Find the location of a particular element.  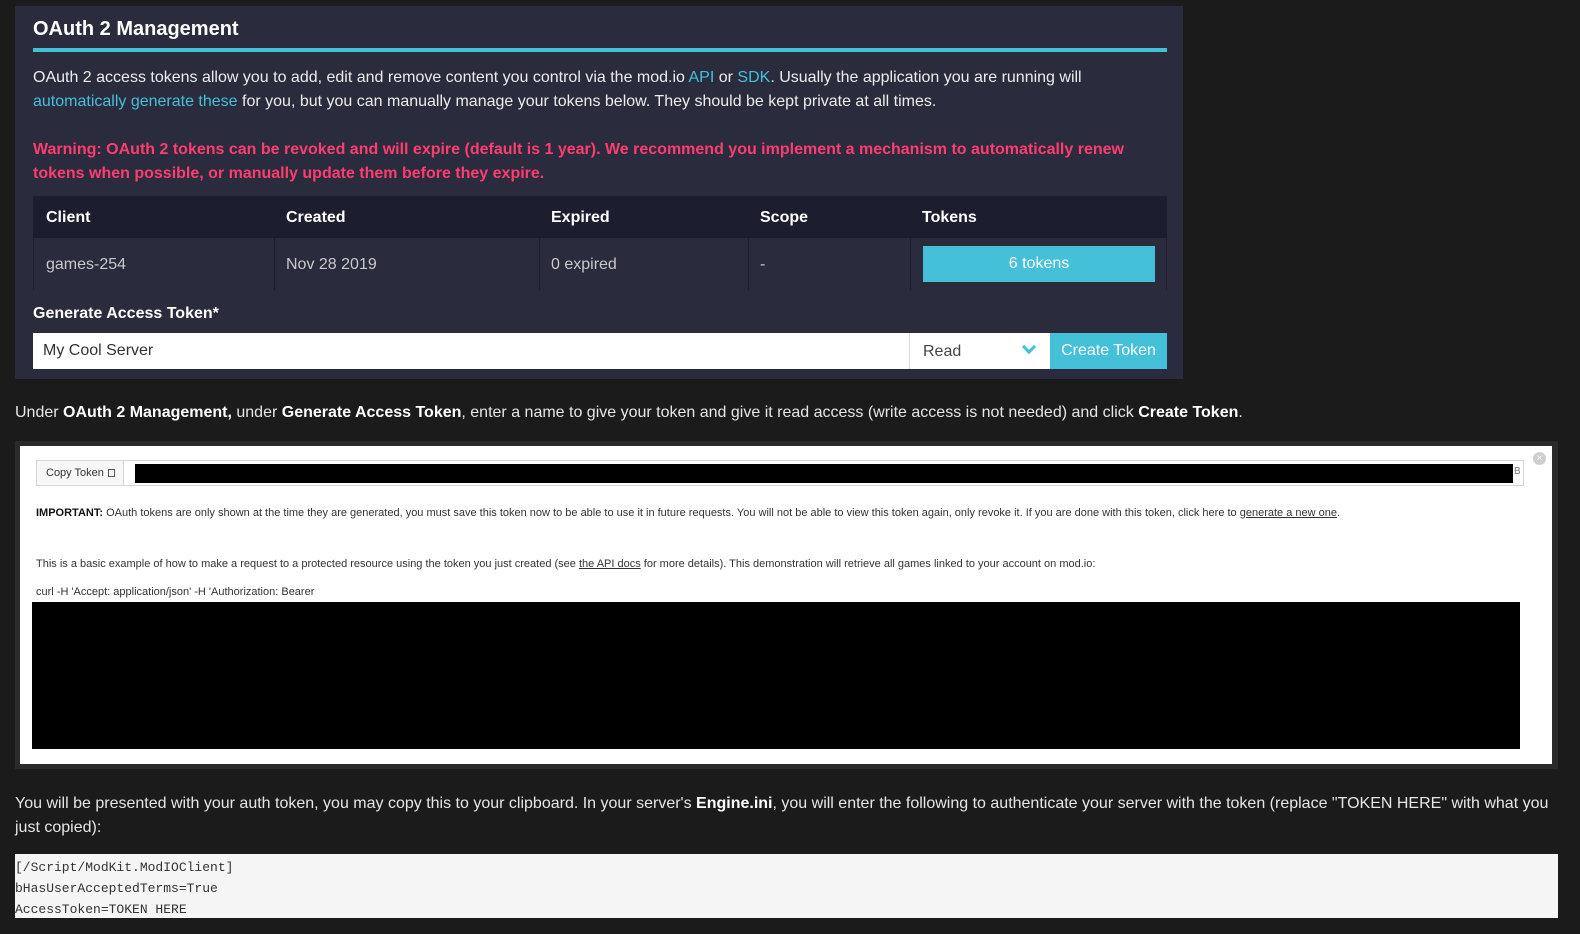

code-line: bHasUserAcceptedTerms=True is located at coordinates (116, 888).